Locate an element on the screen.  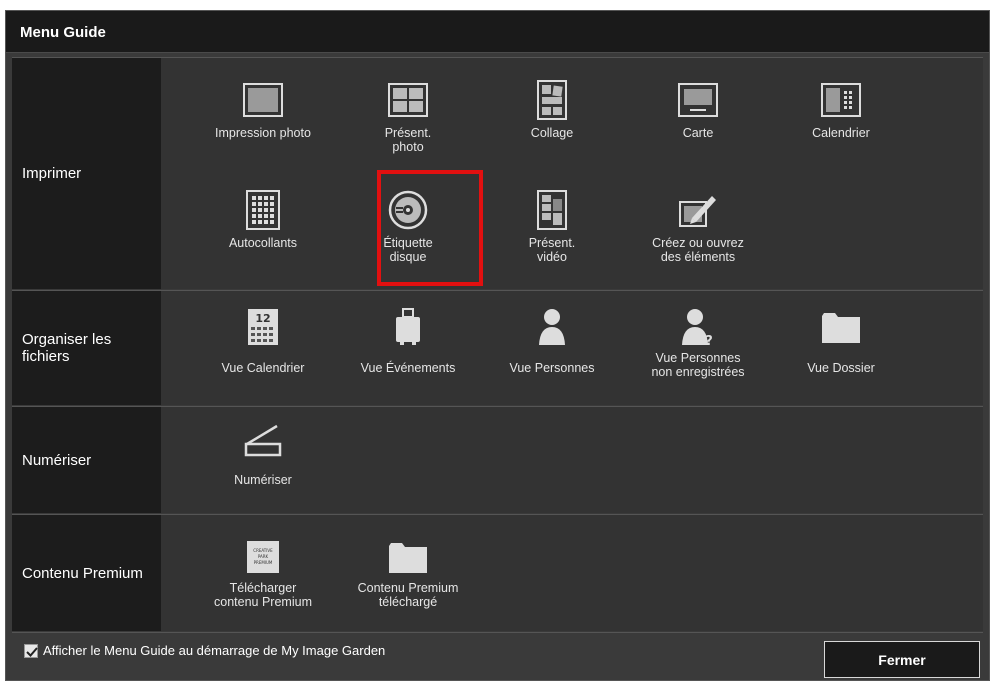
section-label-scan: Numériser is located at coordinates (86, 460).